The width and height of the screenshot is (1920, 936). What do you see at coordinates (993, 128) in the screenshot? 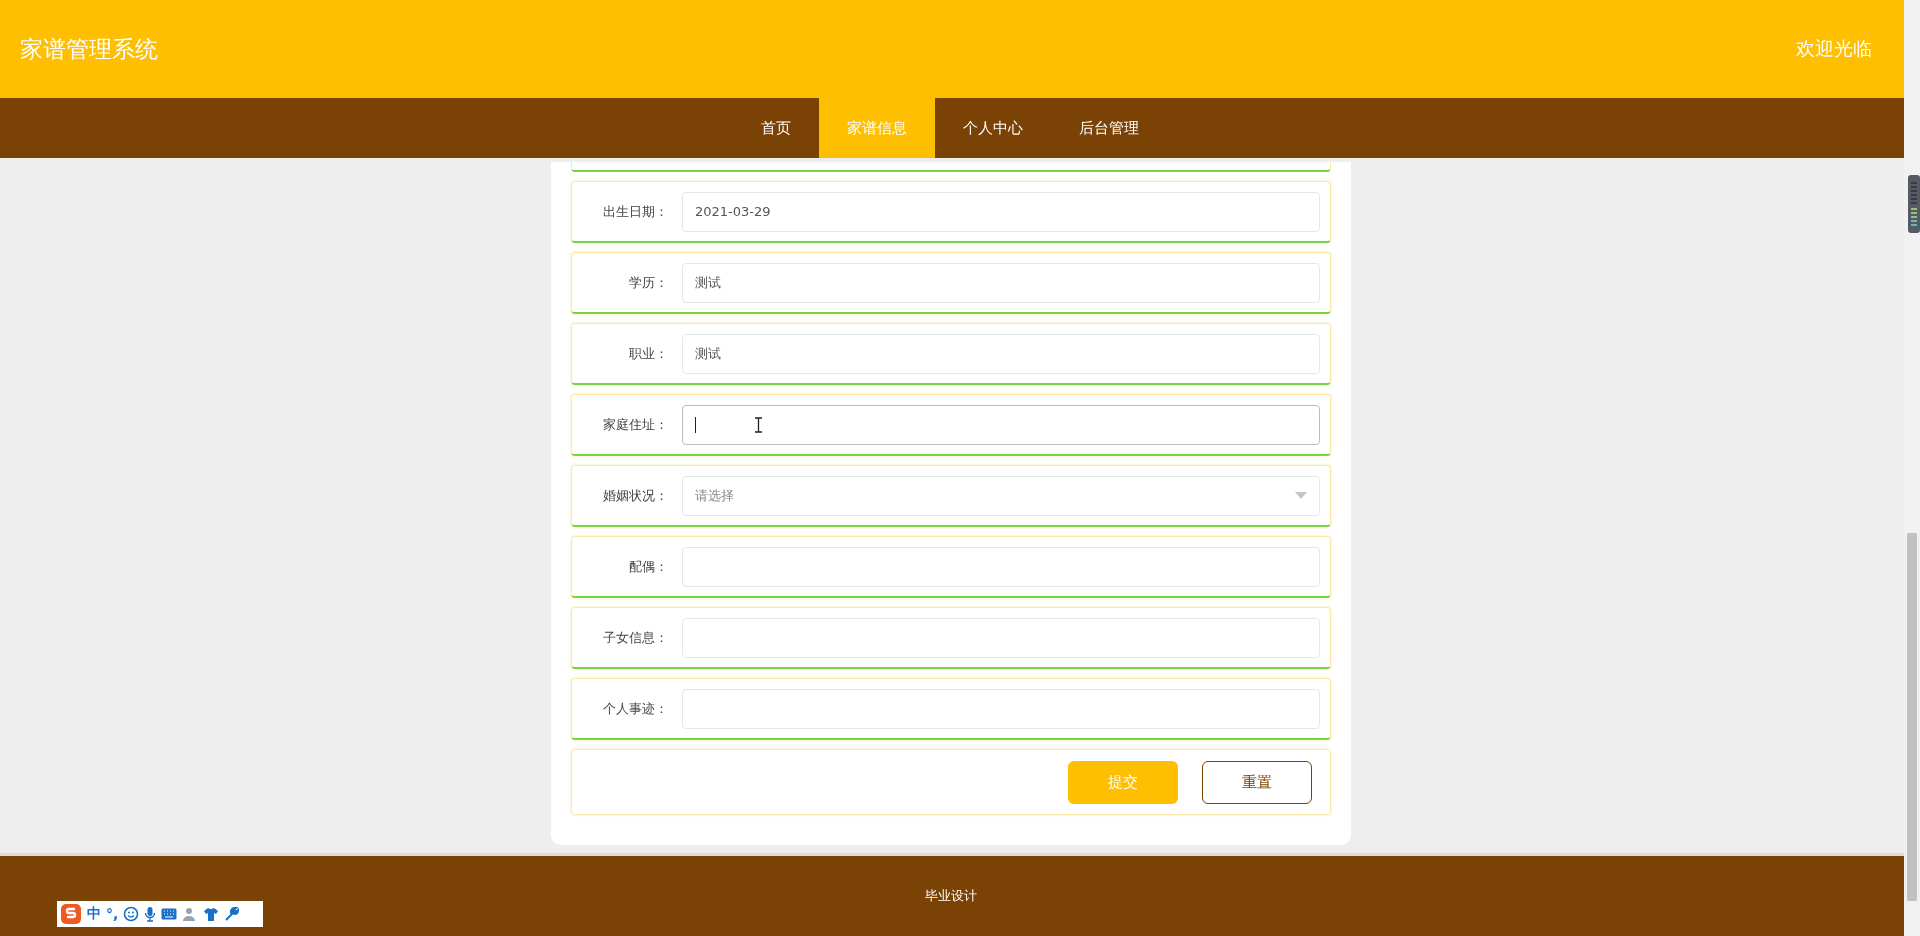
I see `nav-tab: 个人中心` at bounding box center [993, 128].